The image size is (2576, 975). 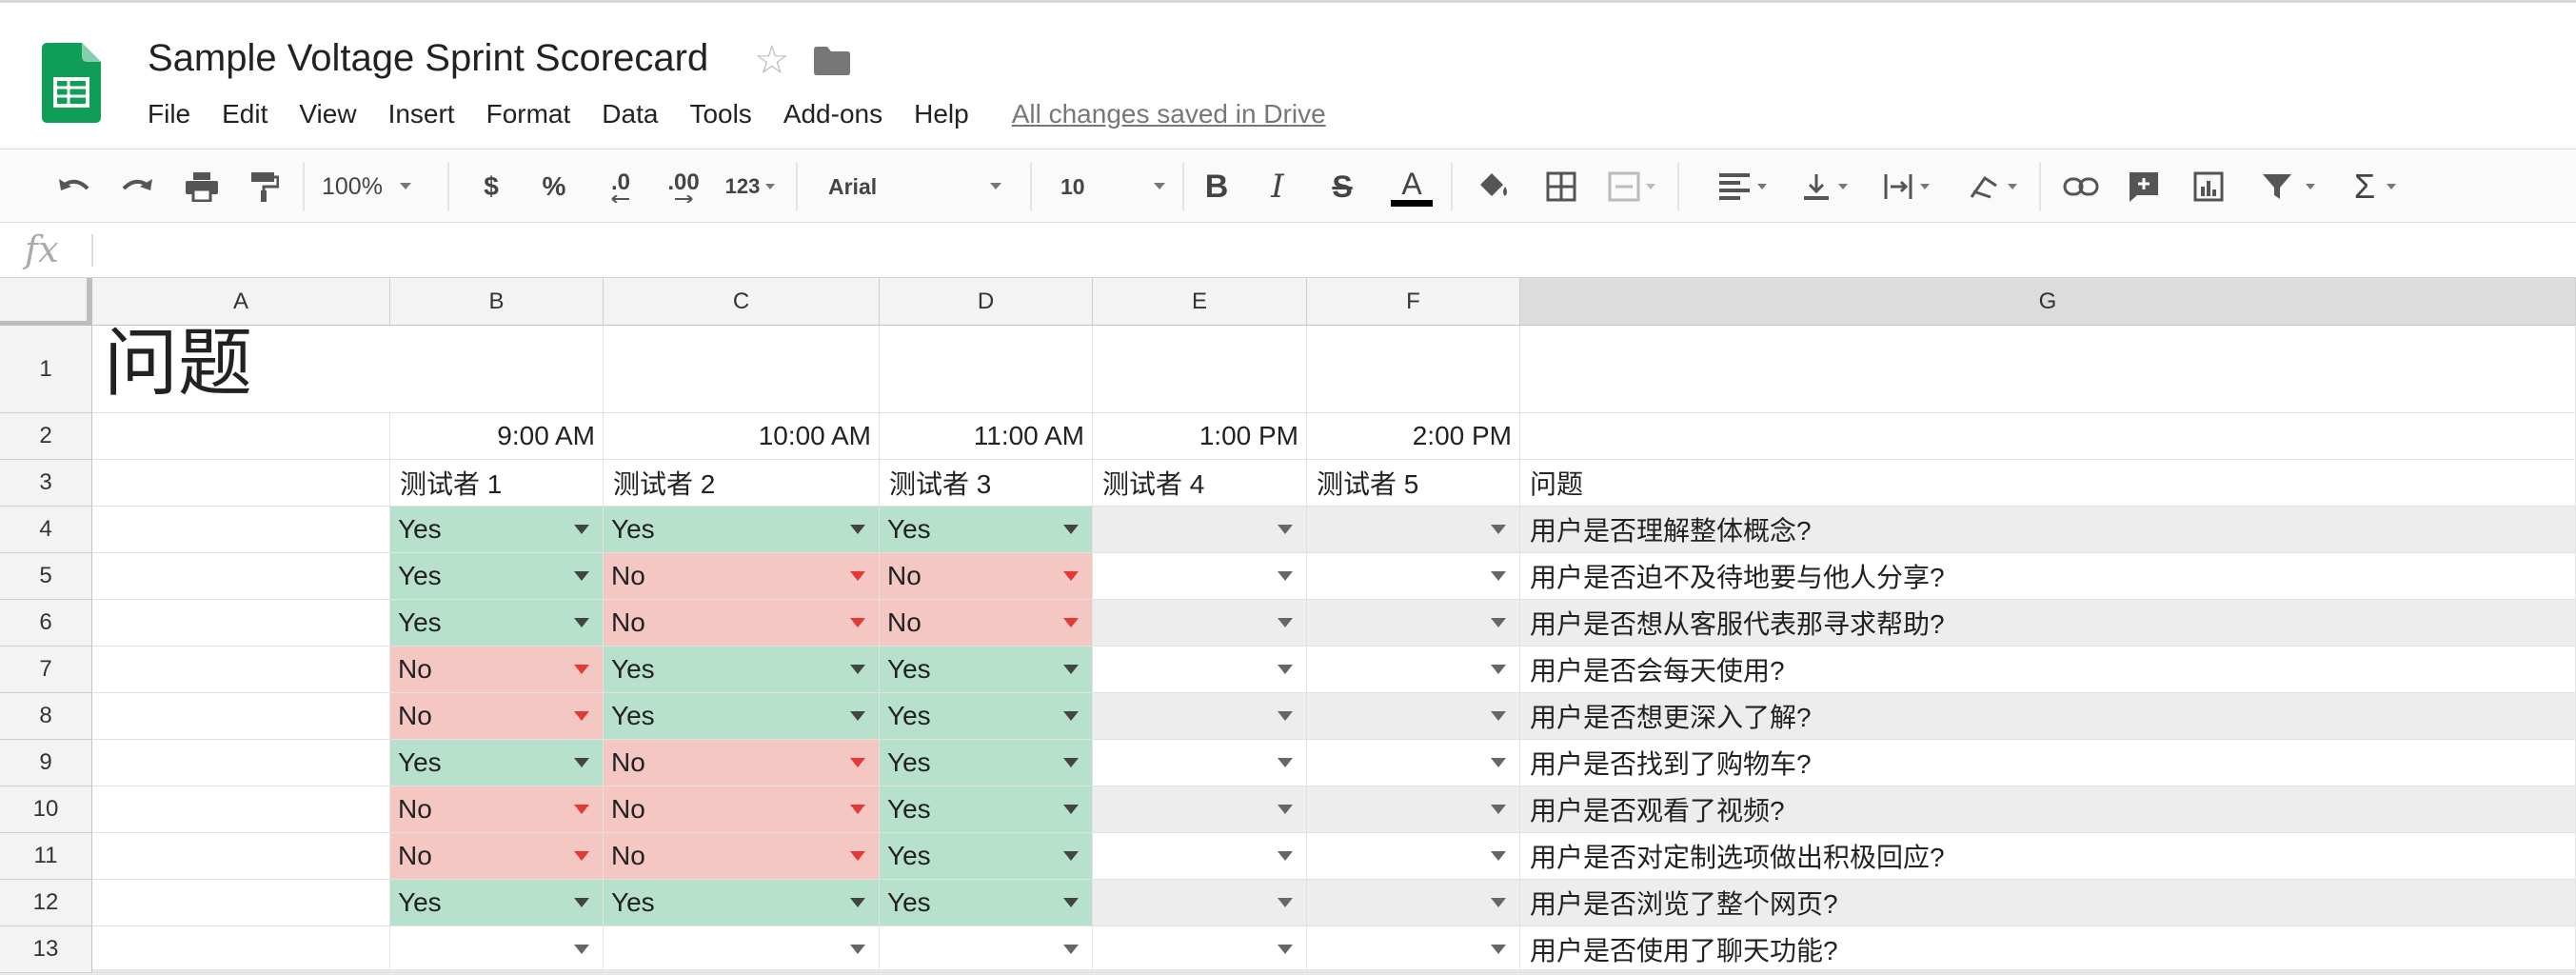 I want to click on font-size-select: 10, so click(x=1112, y=186).